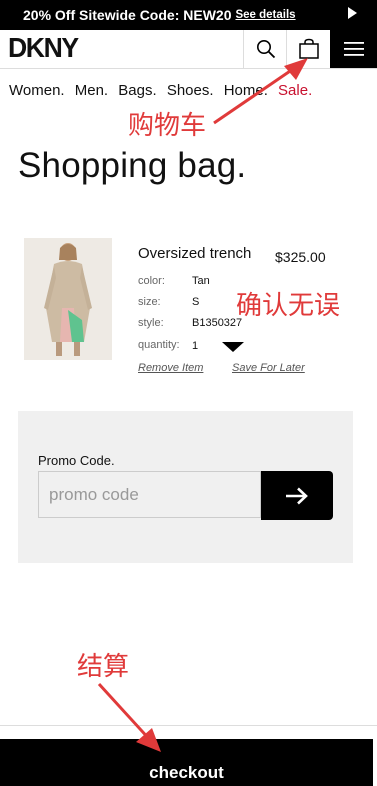 The width and height of the screenshot is (377, 786). What do you see at coordinates (268, 368) in the screenshot?
I see `save-for-later-link: Save For Later` at bounding box center [268, 368].